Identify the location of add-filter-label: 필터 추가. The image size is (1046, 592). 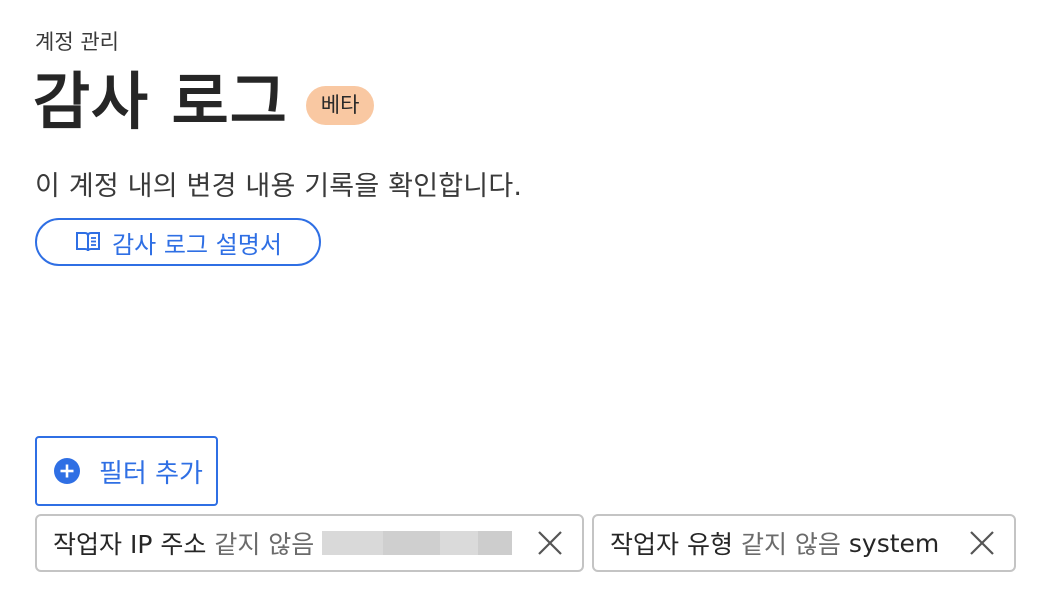
(151, 473).